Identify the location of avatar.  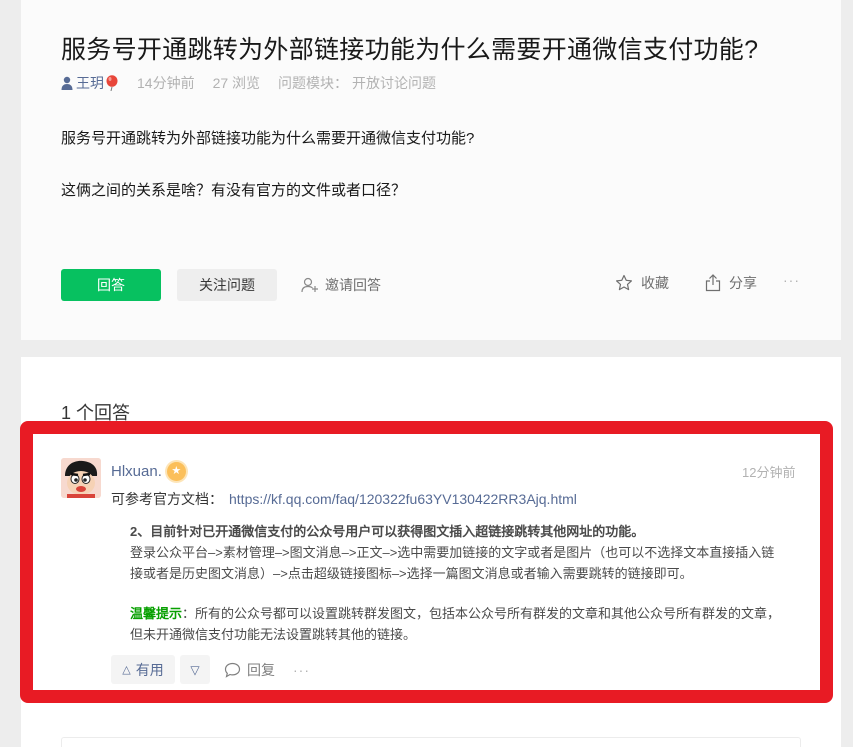
(81, 478).